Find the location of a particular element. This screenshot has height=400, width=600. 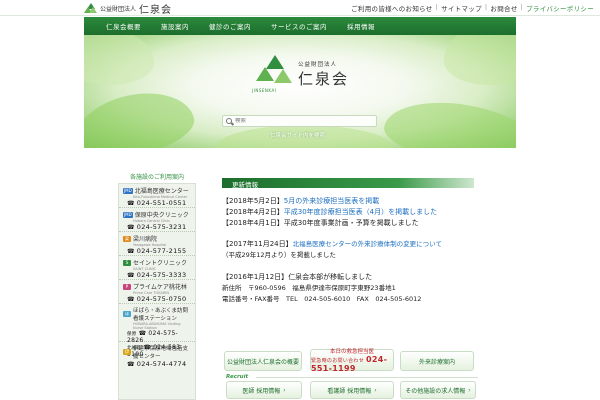

about-banner: 公益財団法人仁泉会の概要 is located at coordinates (263, 361).